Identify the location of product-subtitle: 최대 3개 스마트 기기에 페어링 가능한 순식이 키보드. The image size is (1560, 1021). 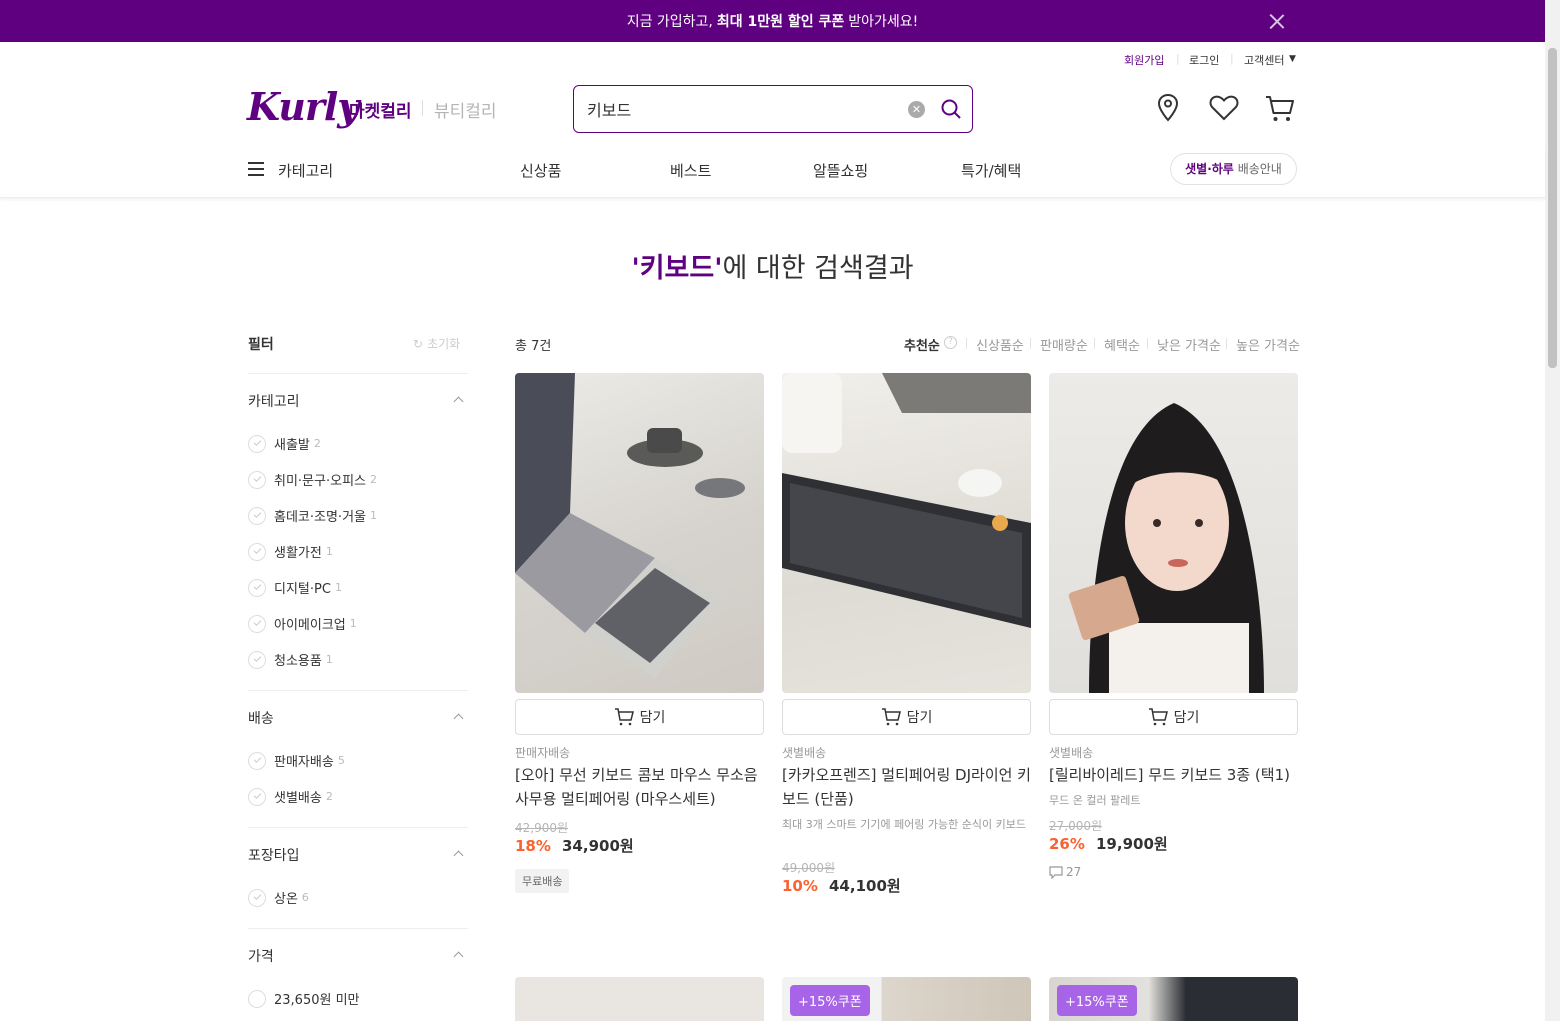
(904, 824).